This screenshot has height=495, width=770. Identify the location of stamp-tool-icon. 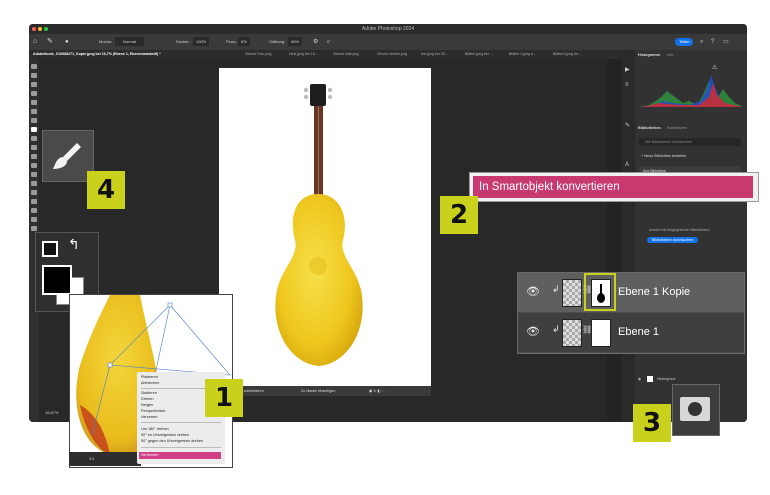
(34, 138).